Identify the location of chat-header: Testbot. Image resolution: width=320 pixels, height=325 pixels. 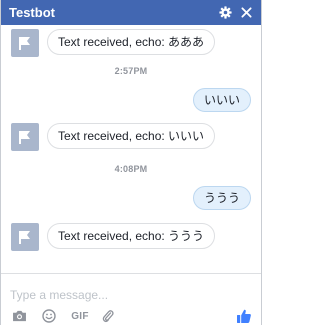
(131, 12).